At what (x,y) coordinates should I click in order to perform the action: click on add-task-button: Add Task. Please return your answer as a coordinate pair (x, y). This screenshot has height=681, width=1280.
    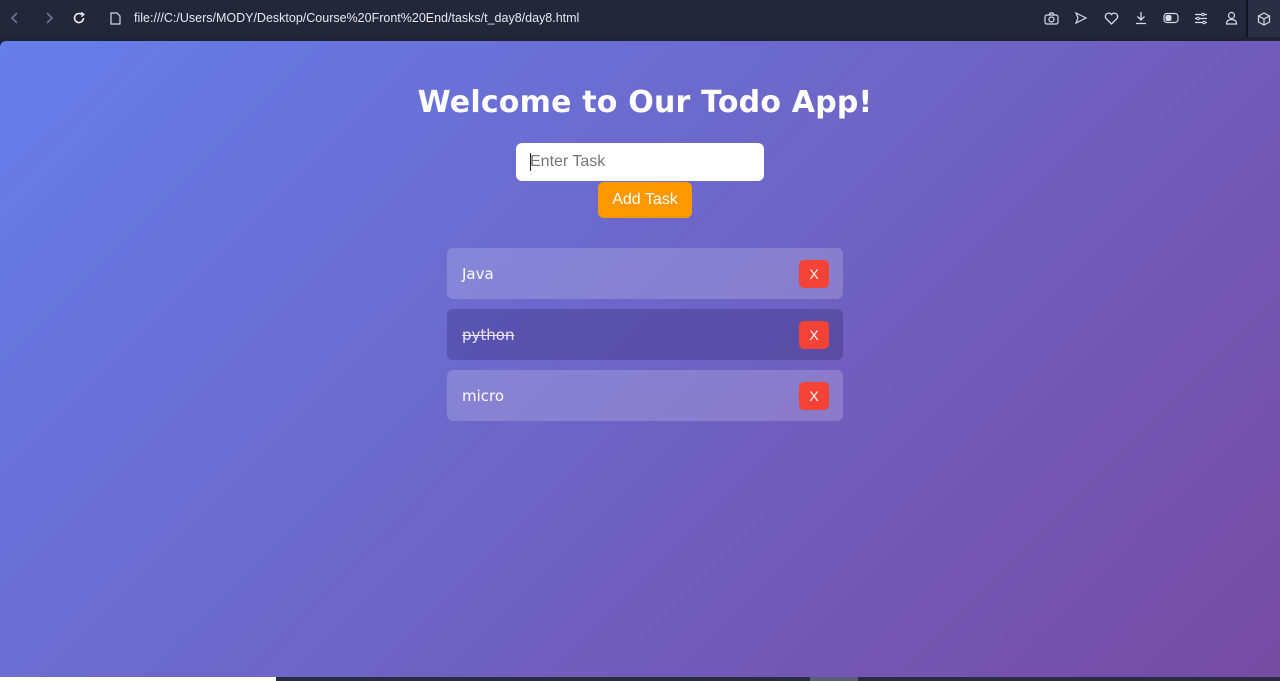
    Looking at the image, I should click on (645, 200).